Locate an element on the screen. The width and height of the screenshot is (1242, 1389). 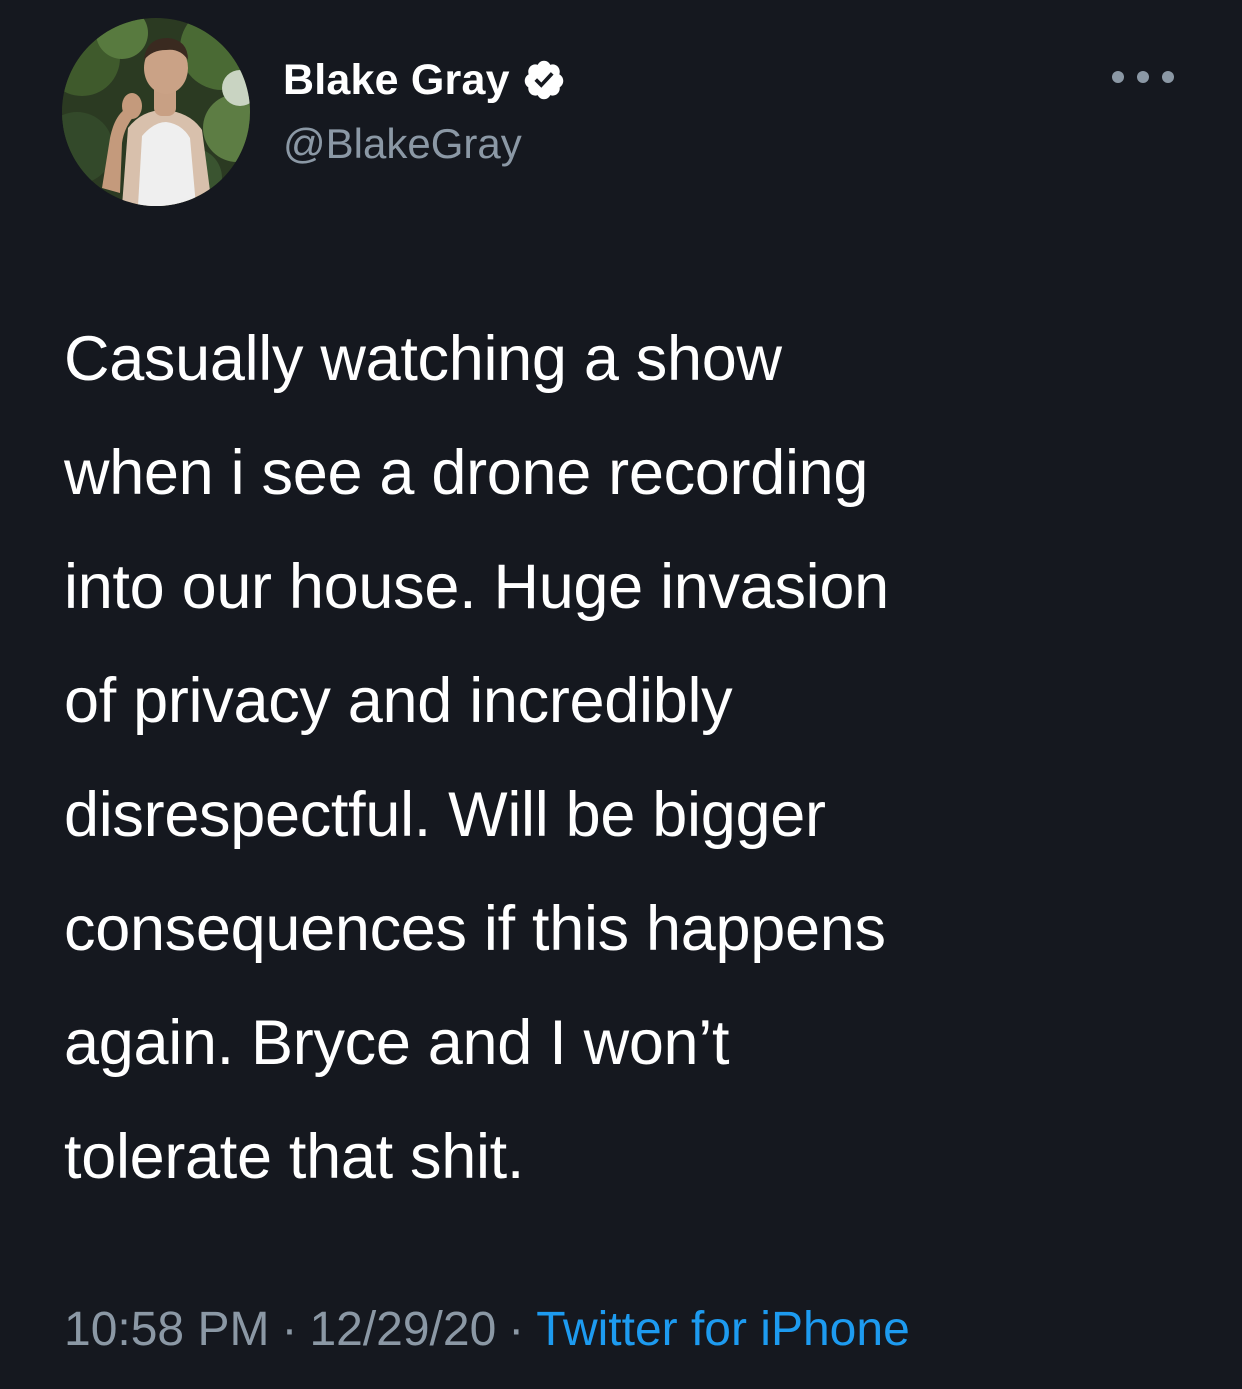
profile-photo-icon is located at coordinates (156, 112).